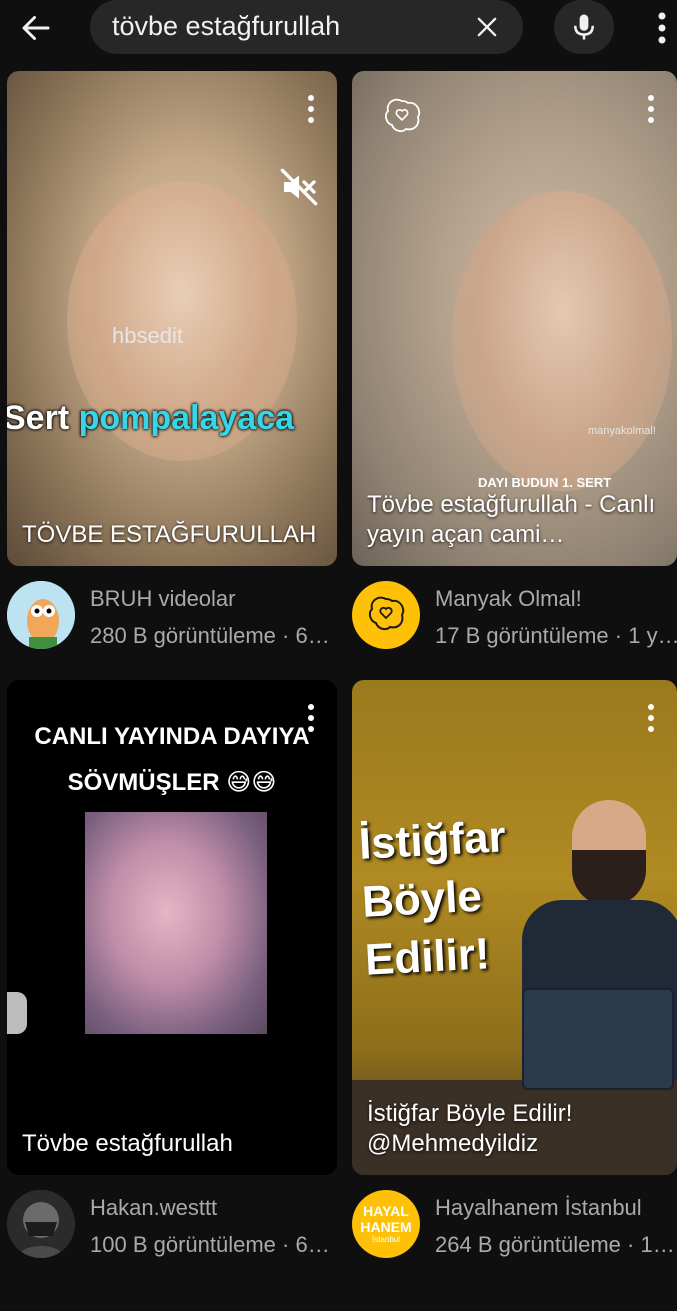 This screenshot has height=1311, width=677. Describe the element at coordinates (169, 534) in the screenshot. I see `video-title: TÖVBE ESTAĞFURULLAH` at that location.